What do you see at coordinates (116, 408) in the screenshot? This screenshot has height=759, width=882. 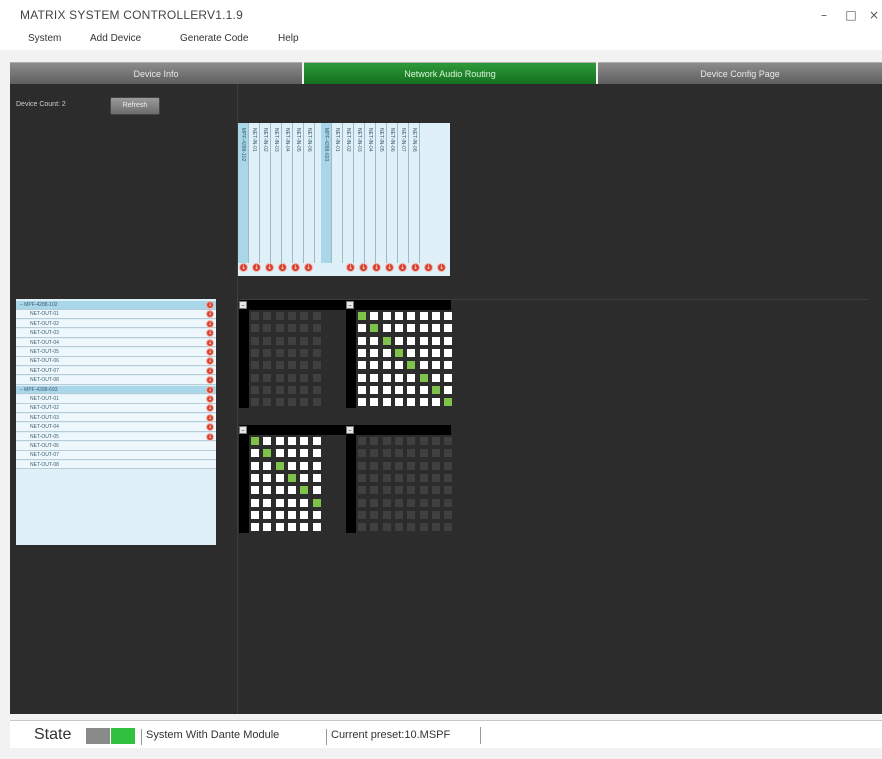 I see `transmitter-channel-row: NET-OUT-02` at bounding box center [116, 408].